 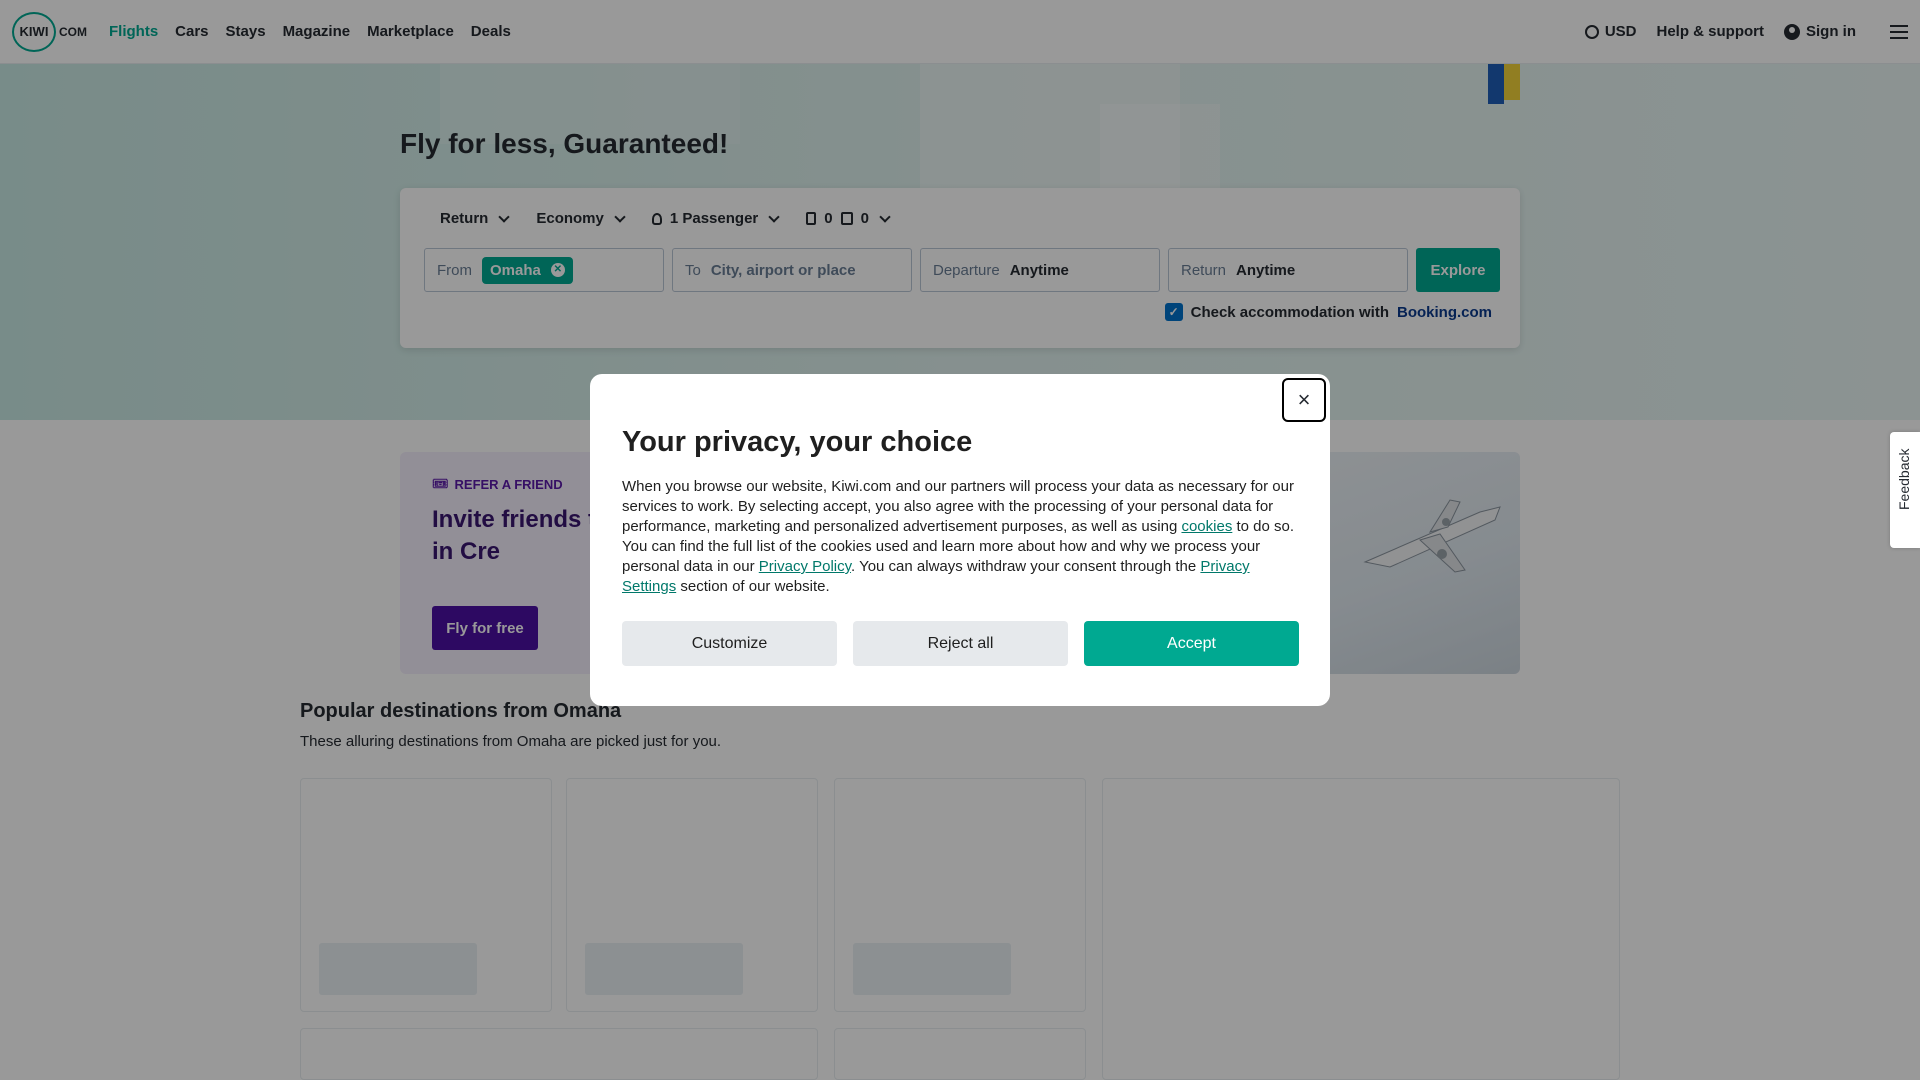 I want to click on close-icon: ×, so click(x=1304, y=400).